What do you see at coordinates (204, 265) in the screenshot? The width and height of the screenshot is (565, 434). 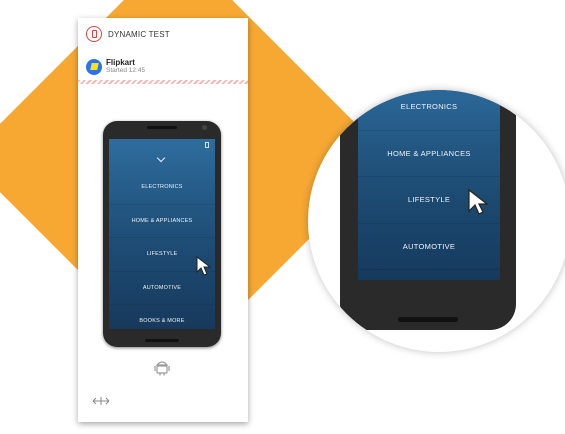 I see `mouse-cursor-icon` at bounding box center [204, 265].